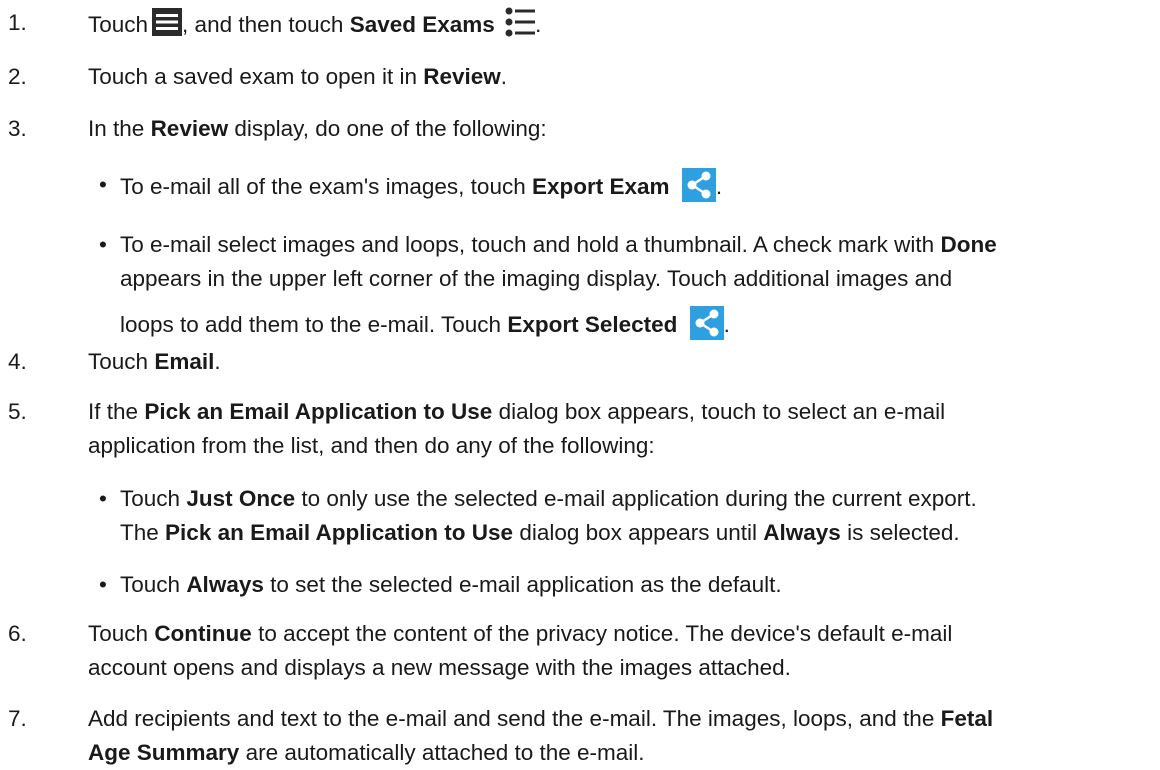 The width and height of the screenshot is (1160, 770). What do you see at coordinates (17, 76) in the screenshot?
I see `step-number: 2.` at bounding box center [17, 76].